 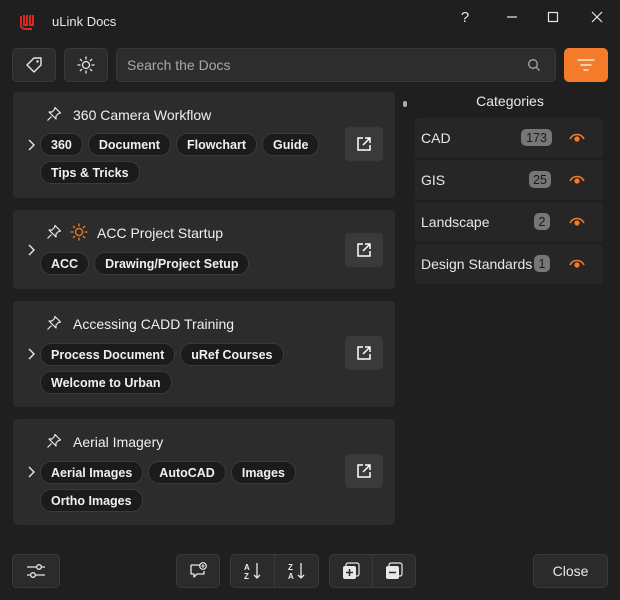 I want to click on sort-za-icon: Z A, so click(x=296, y=572).